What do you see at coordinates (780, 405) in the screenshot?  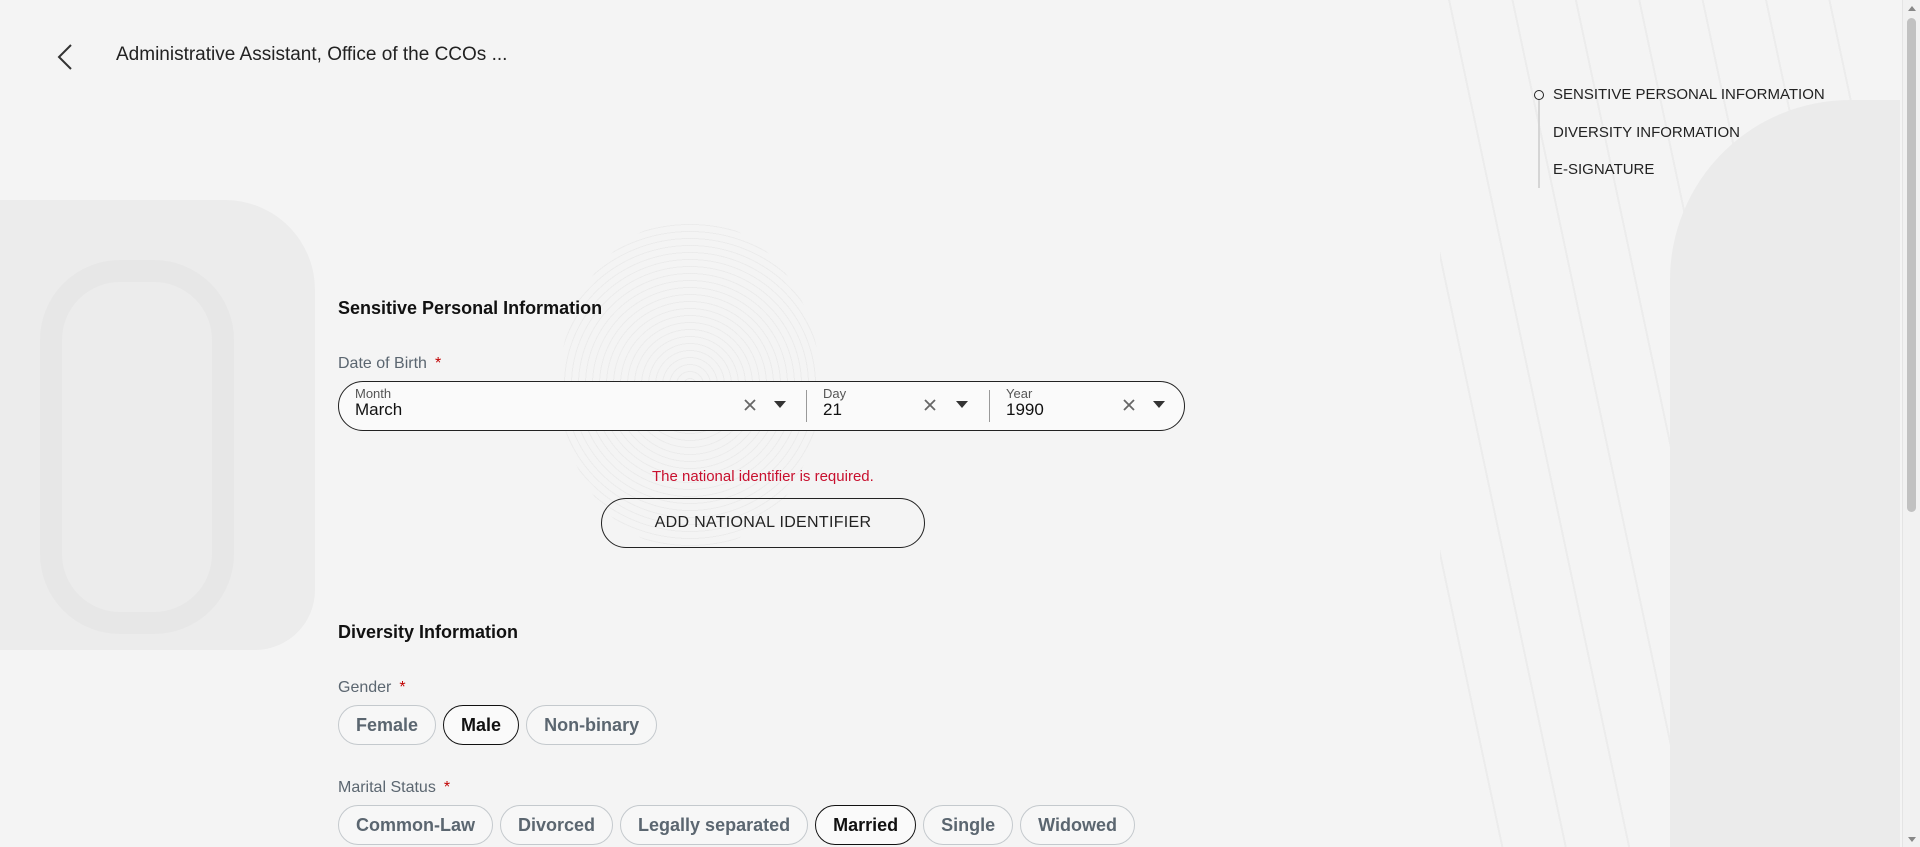 I see `month-chevron-down-icon` at bounding box center [780, 405].